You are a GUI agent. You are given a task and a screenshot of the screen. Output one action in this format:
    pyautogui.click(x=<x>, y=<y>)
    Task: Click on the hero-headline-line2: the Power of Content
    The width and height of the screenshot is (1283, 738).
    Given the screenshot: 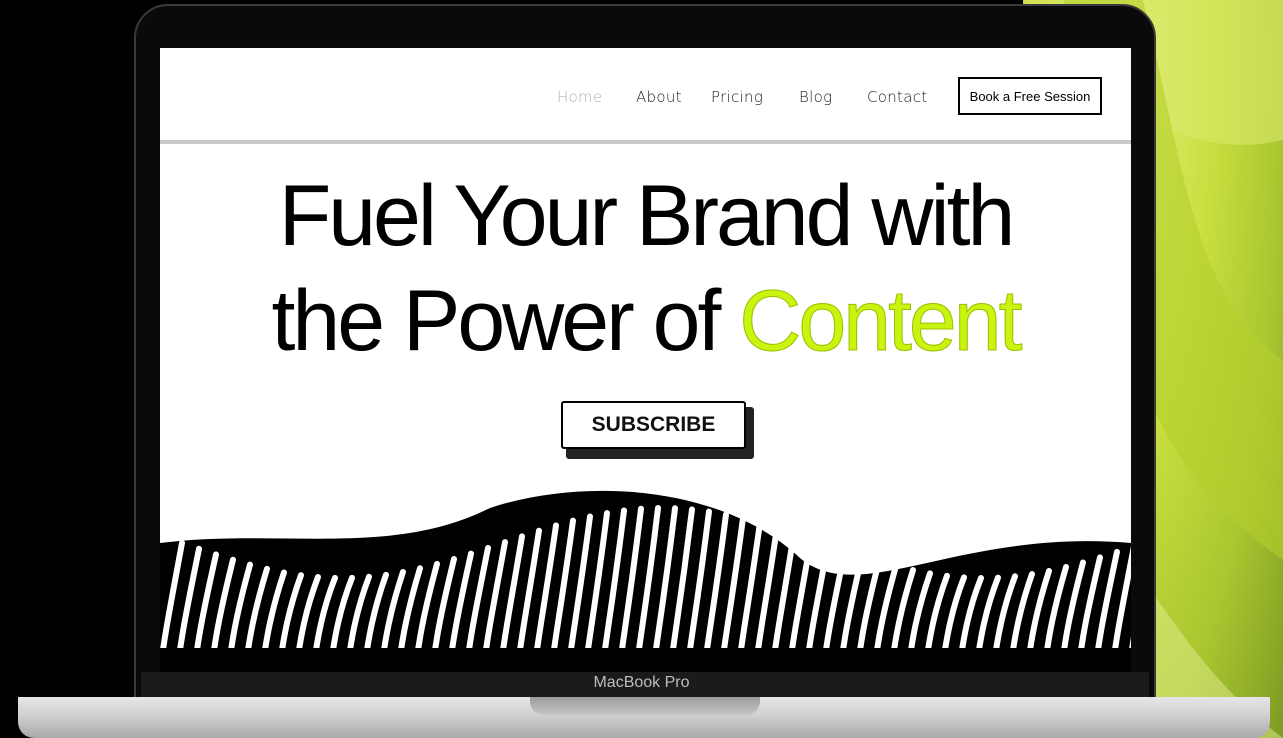 What is the action you would take?
    pyautogui.click(x=645, y=321)
    